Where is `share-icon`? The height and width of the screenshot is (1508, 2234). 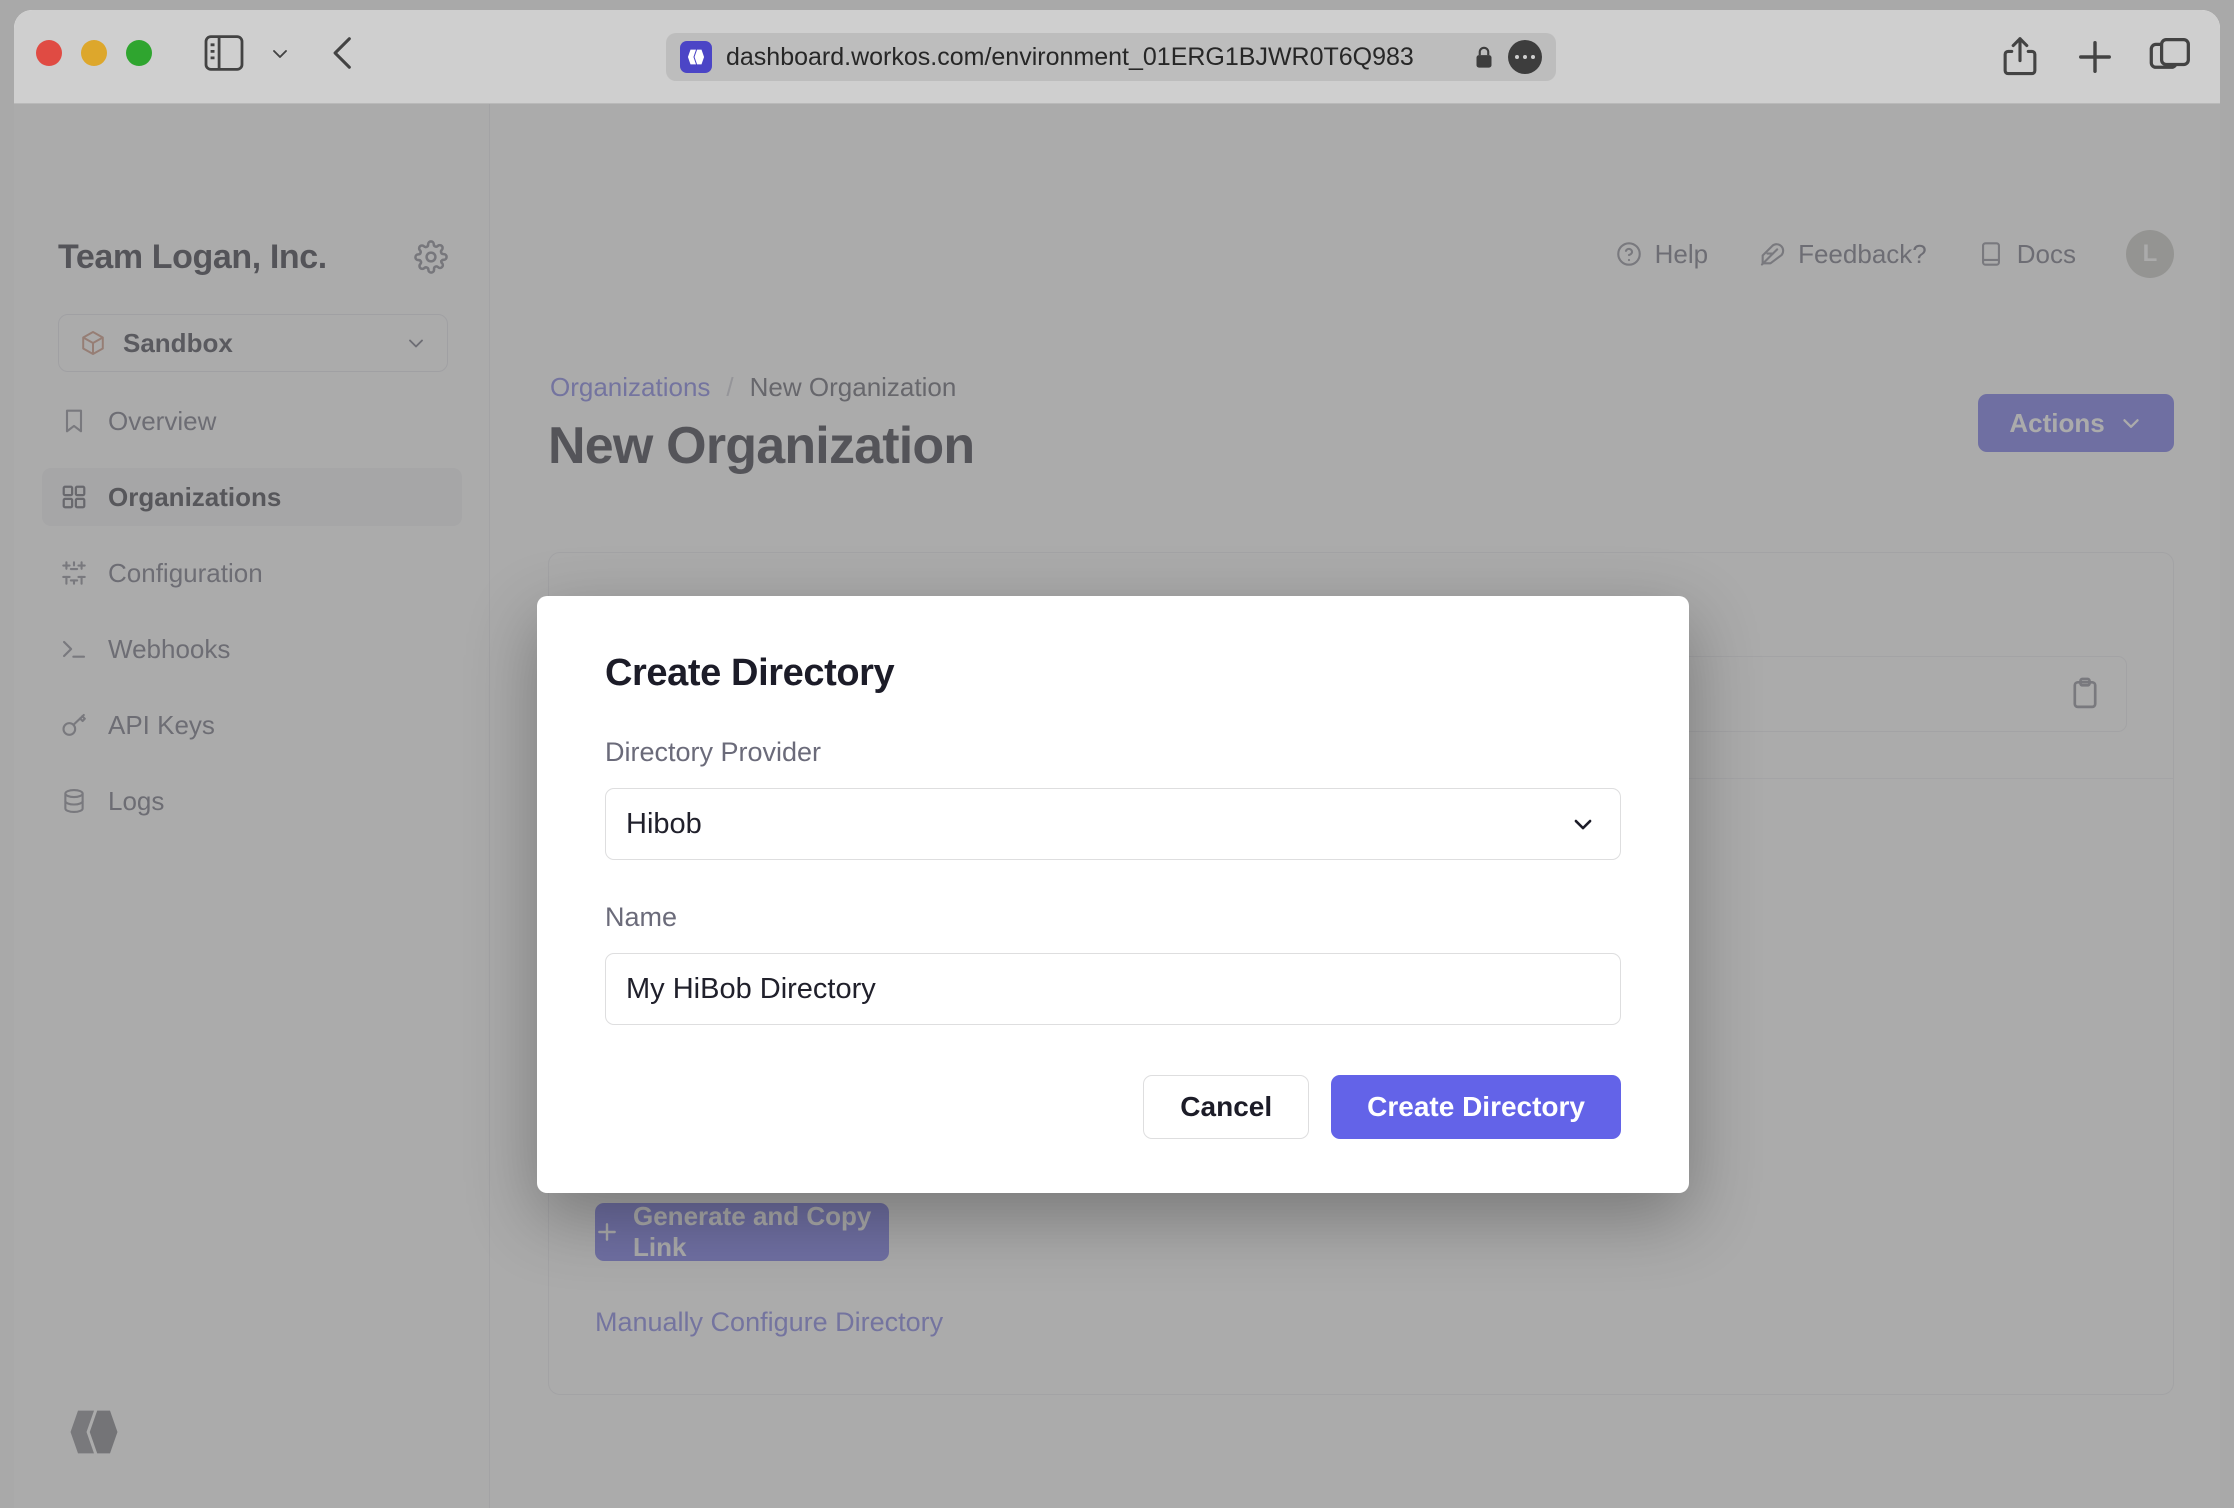
share-icon is located at coordinates (2020, 56).